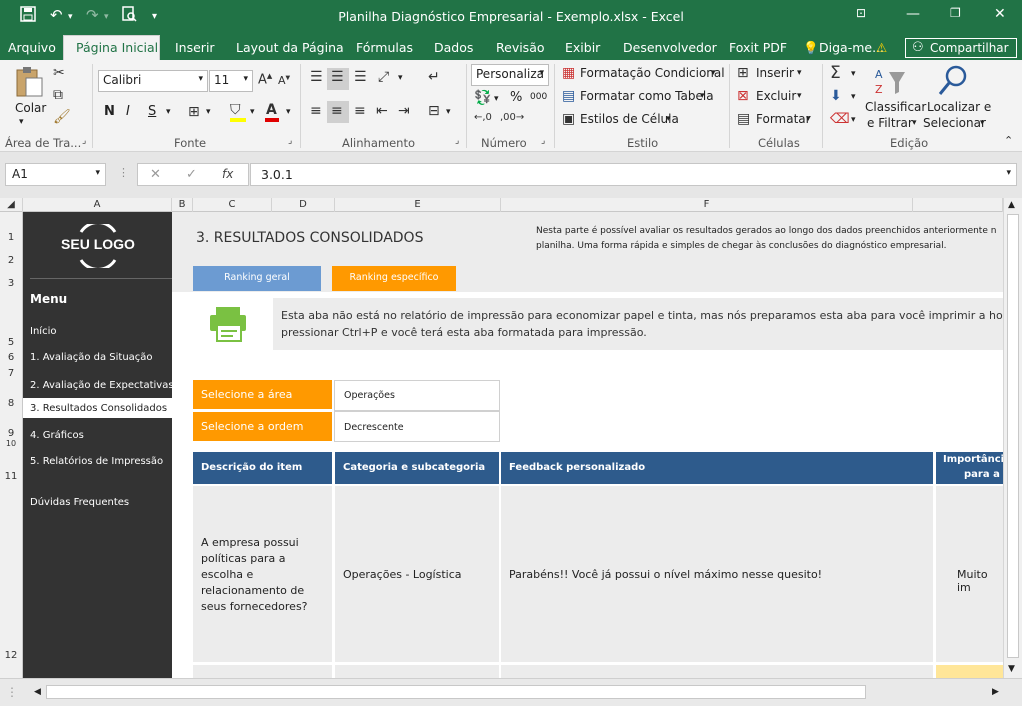  What do you see at coordinates (453, 47) in the screenshot?
I see `tab-data: Dados` at bounding box center [453, 47].